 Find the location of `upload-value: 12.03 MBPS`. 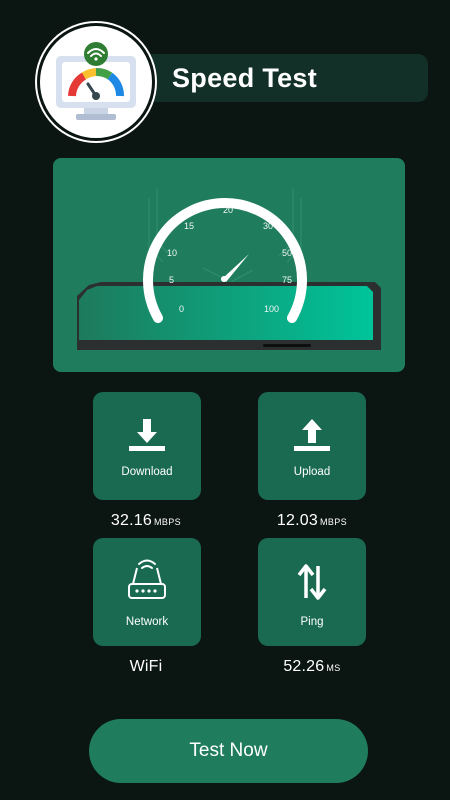

upload-value: 12.03 MBPS is located at coordinates (312, 521).